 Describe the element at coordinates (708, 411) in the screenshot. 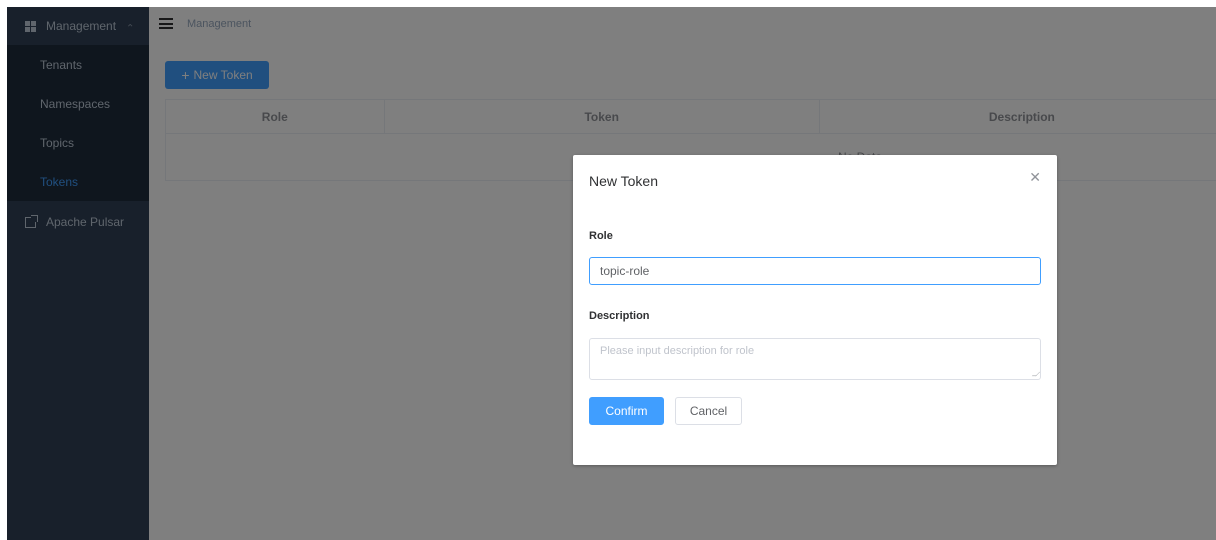

I see `cancel-button: Cancel` at that location.